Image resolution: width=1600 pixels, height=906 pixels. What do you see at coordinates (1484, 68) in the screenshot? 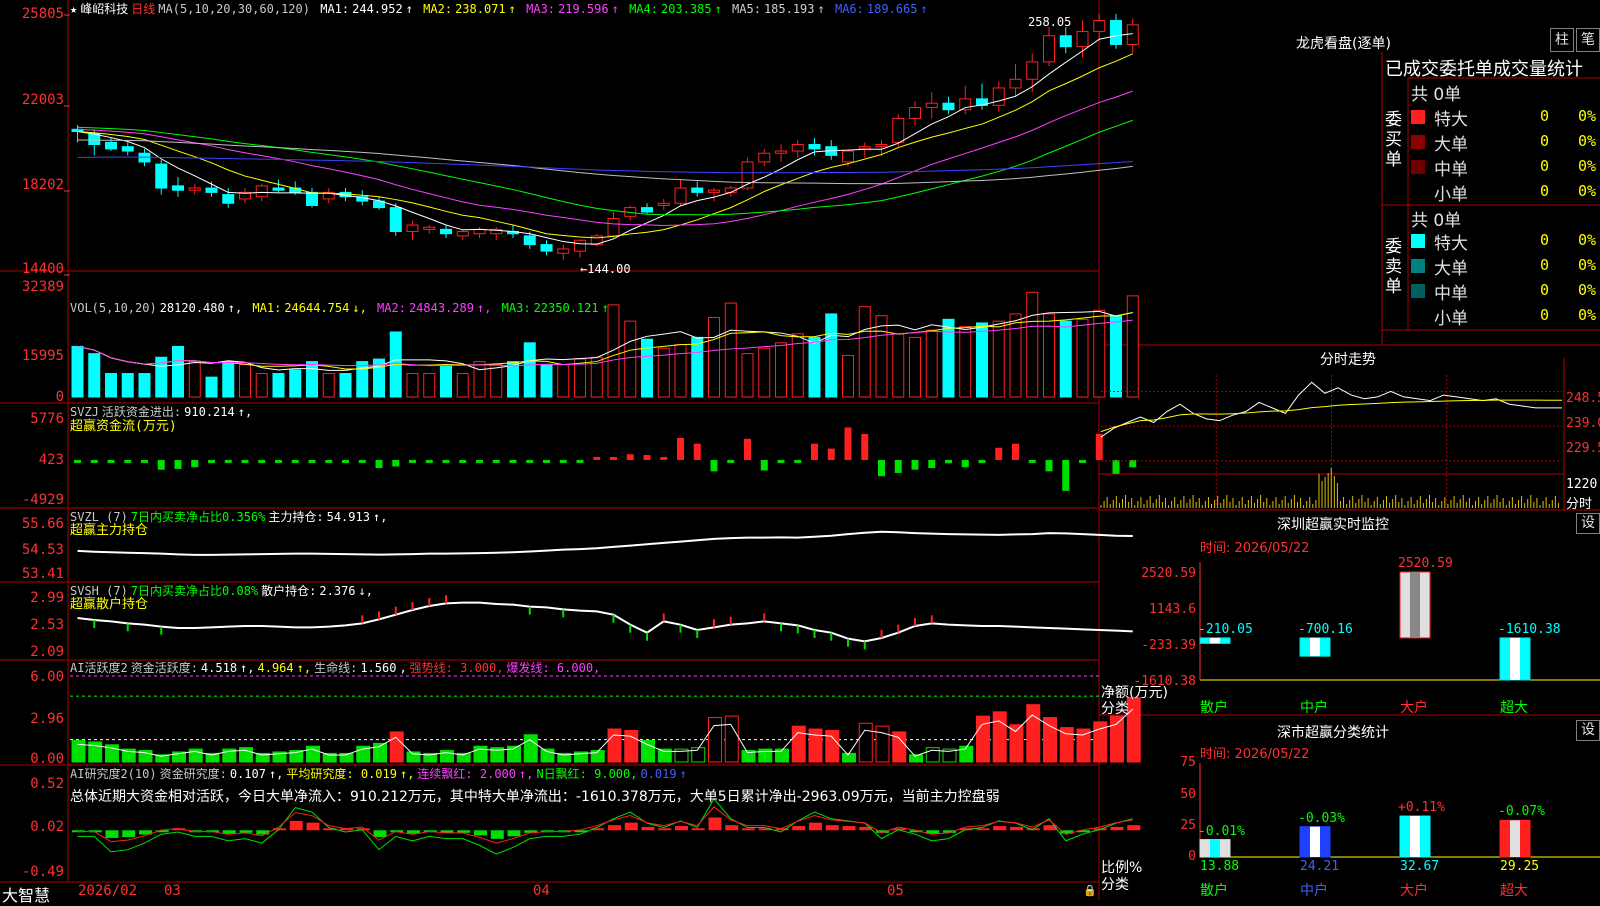
I see `lhb-tab-bar: 已成交委托单成交量统计` at bounding box center [1484, 68].